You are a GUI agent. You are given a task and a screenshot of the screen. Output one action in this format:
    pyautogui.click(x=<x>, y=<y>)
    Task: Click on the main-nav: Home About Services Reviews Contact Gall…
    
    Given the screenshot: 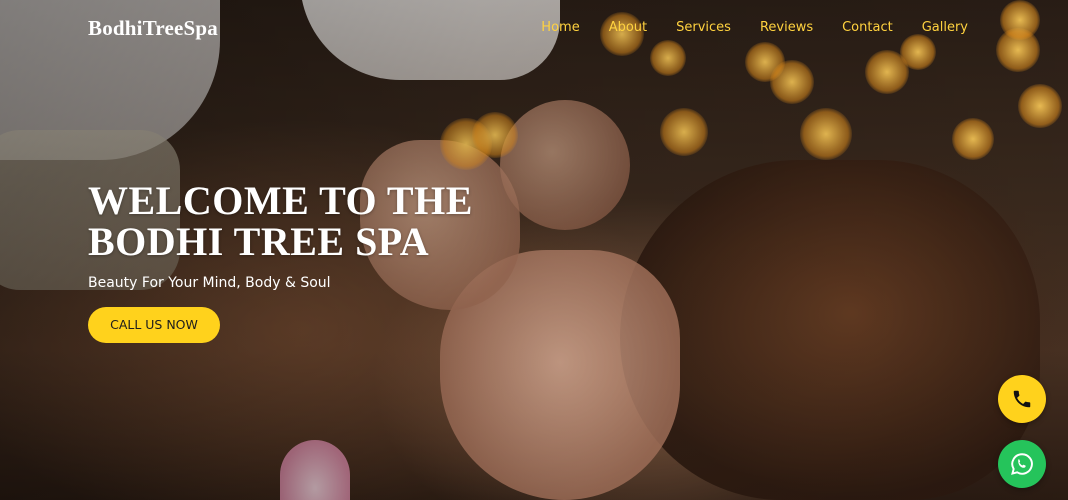 What is the action you would take?
    pyautogui.click(x=754, y=27)
    